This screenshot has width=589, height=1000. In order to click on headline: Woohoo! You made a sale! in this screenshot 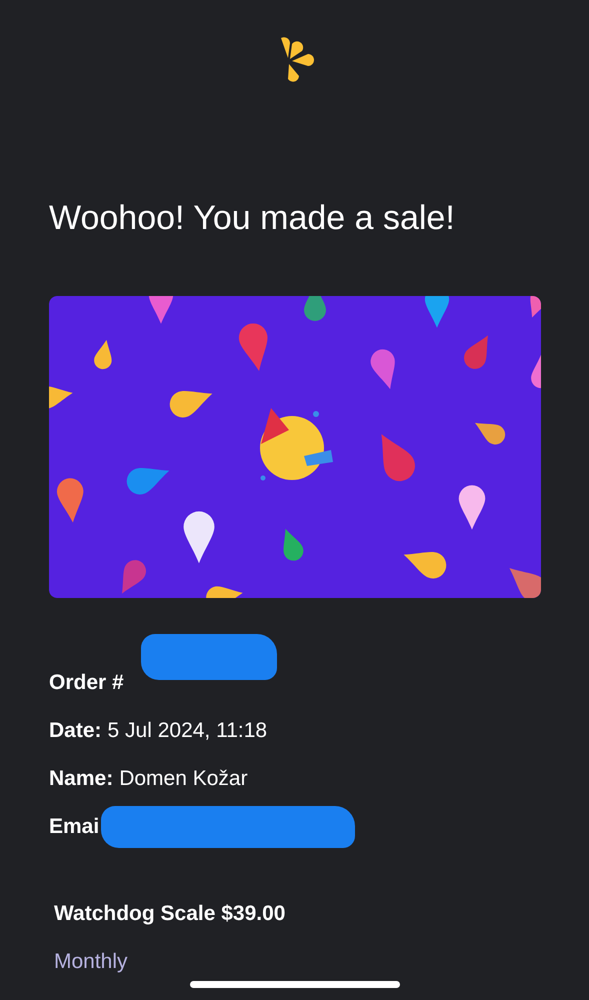, I will do `click(252, 218)`.